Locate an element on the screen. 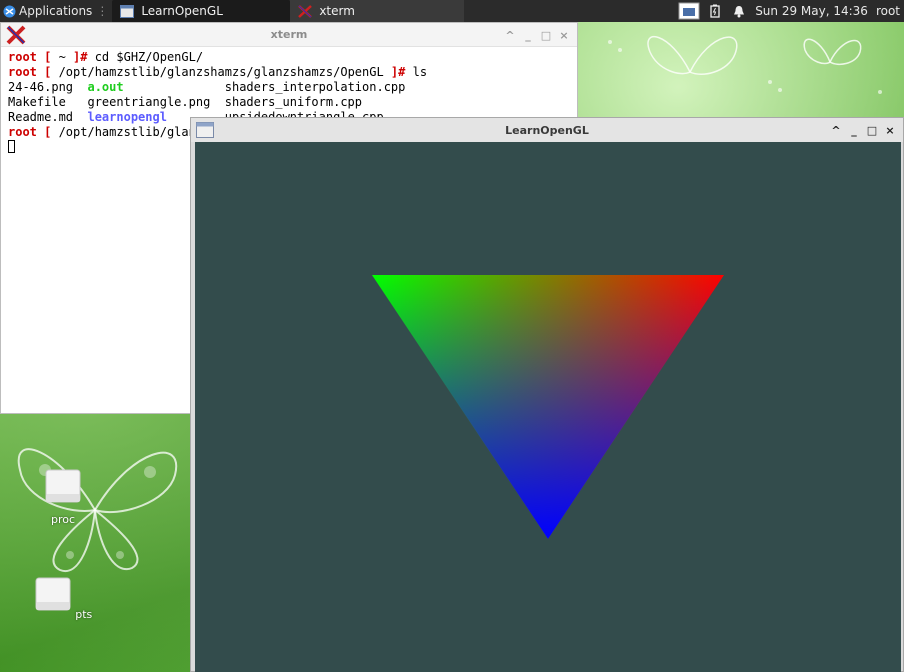 This screenshot has width=904, height=672. terminal-text: Readme.md is located at coordinates (48, 117).